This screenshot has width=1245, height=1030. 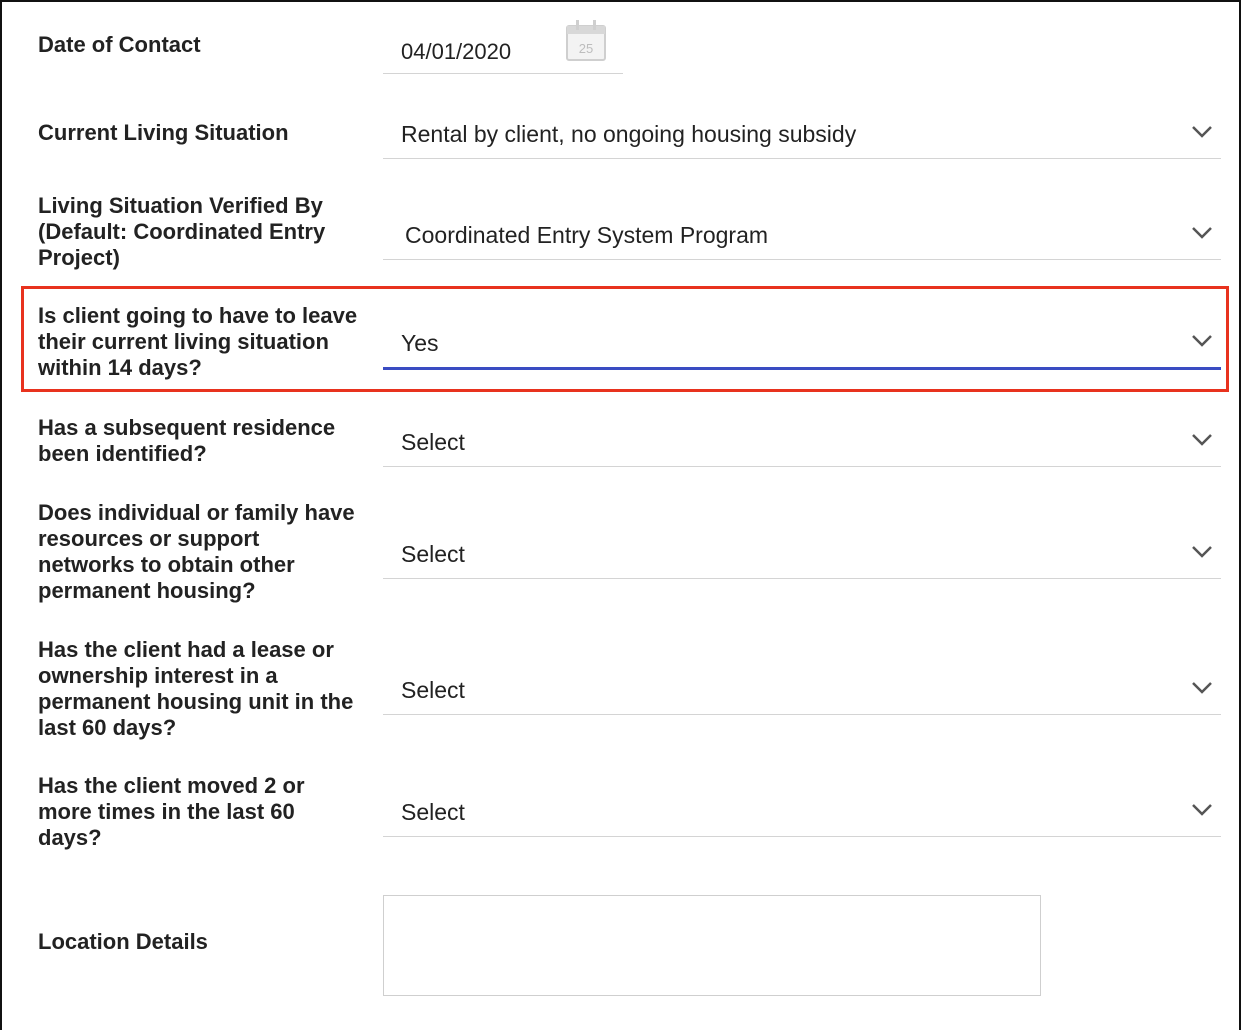 I want to click on moved-2-times-value: Select, so click(x=433, y=812).